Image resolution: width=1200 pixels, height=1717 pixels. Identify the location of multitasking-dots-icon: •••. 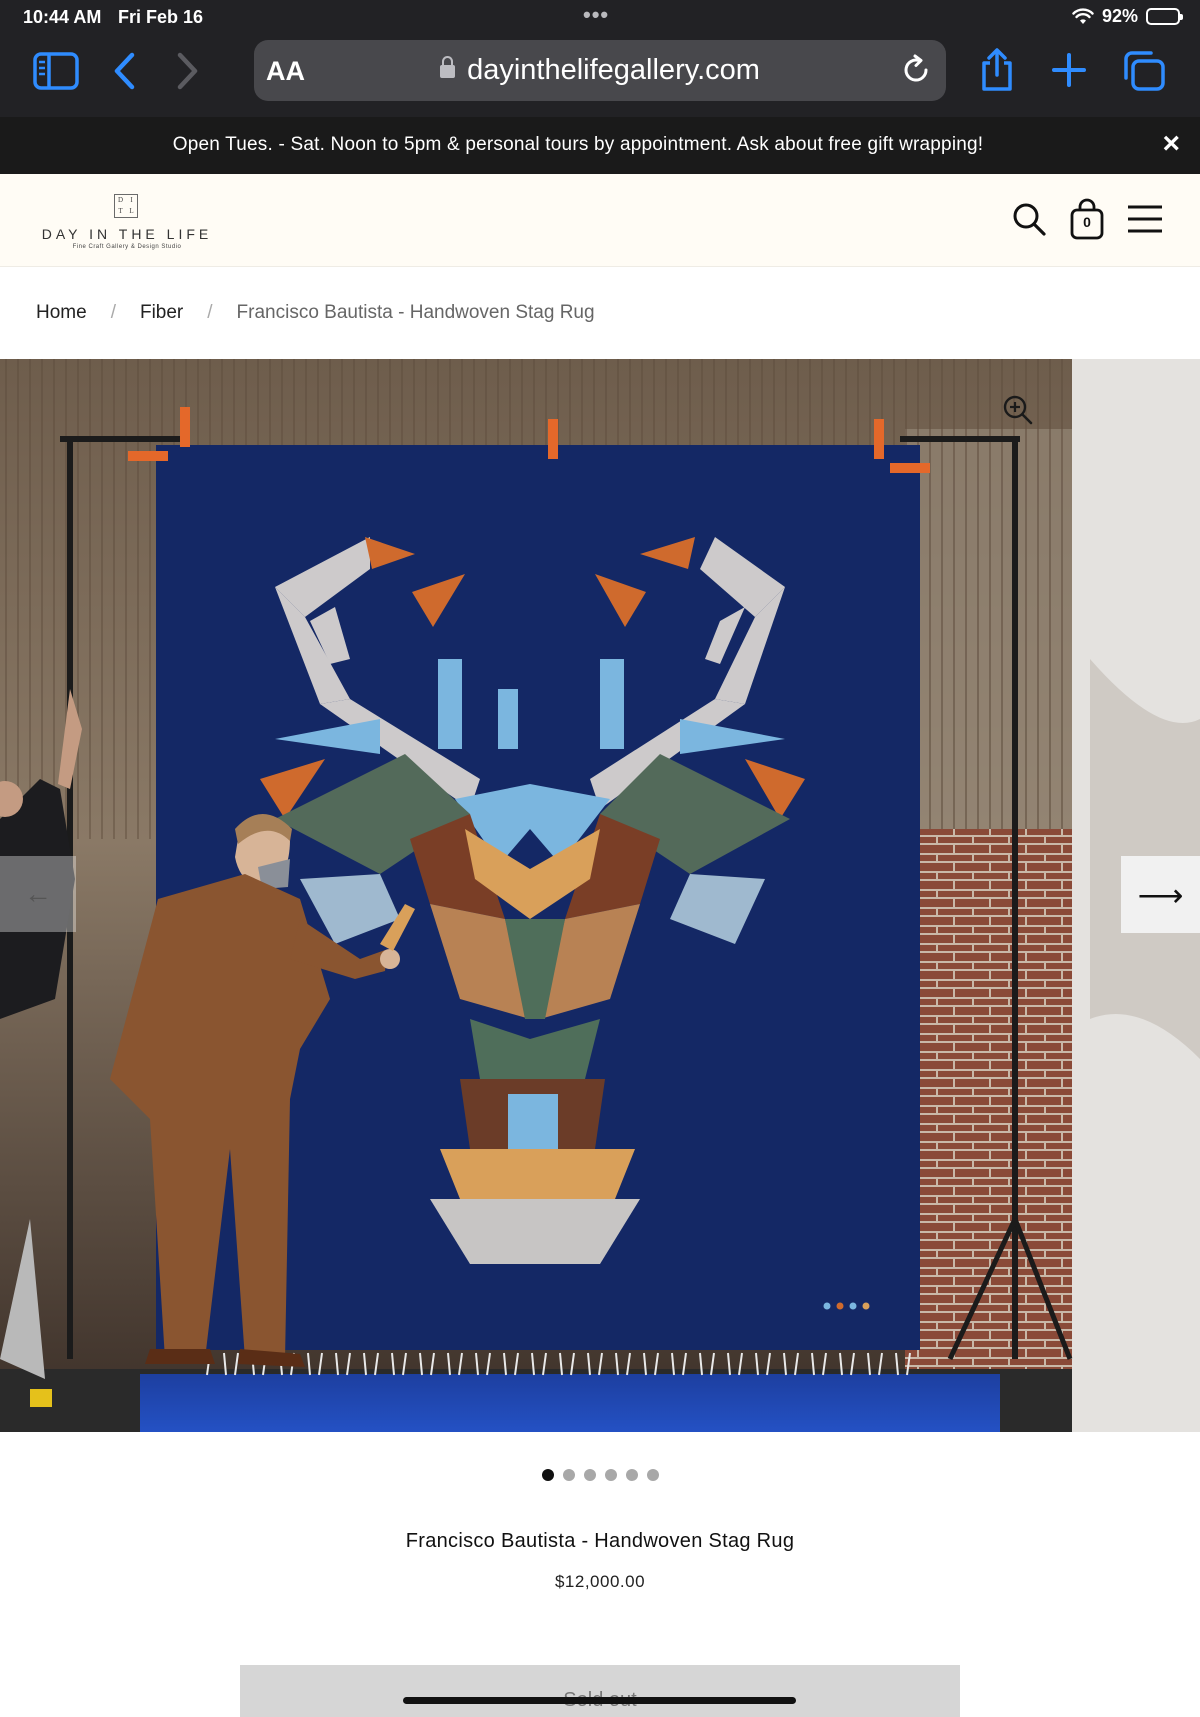
(596, 15).